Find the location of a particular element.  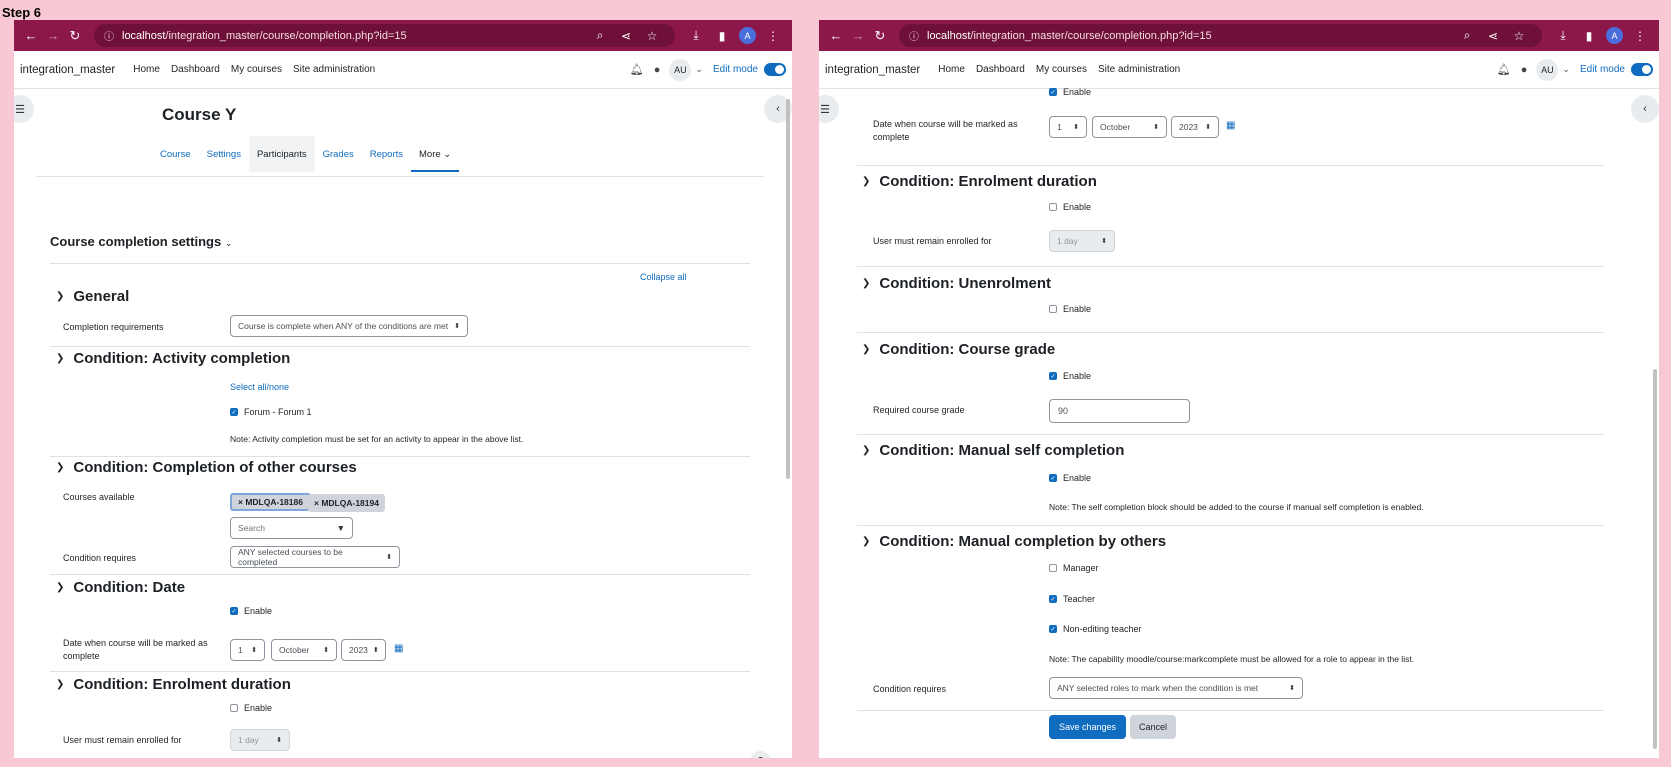

section-course-grade: ❯ Condition: Course grade is located at coordinates (958, 349).